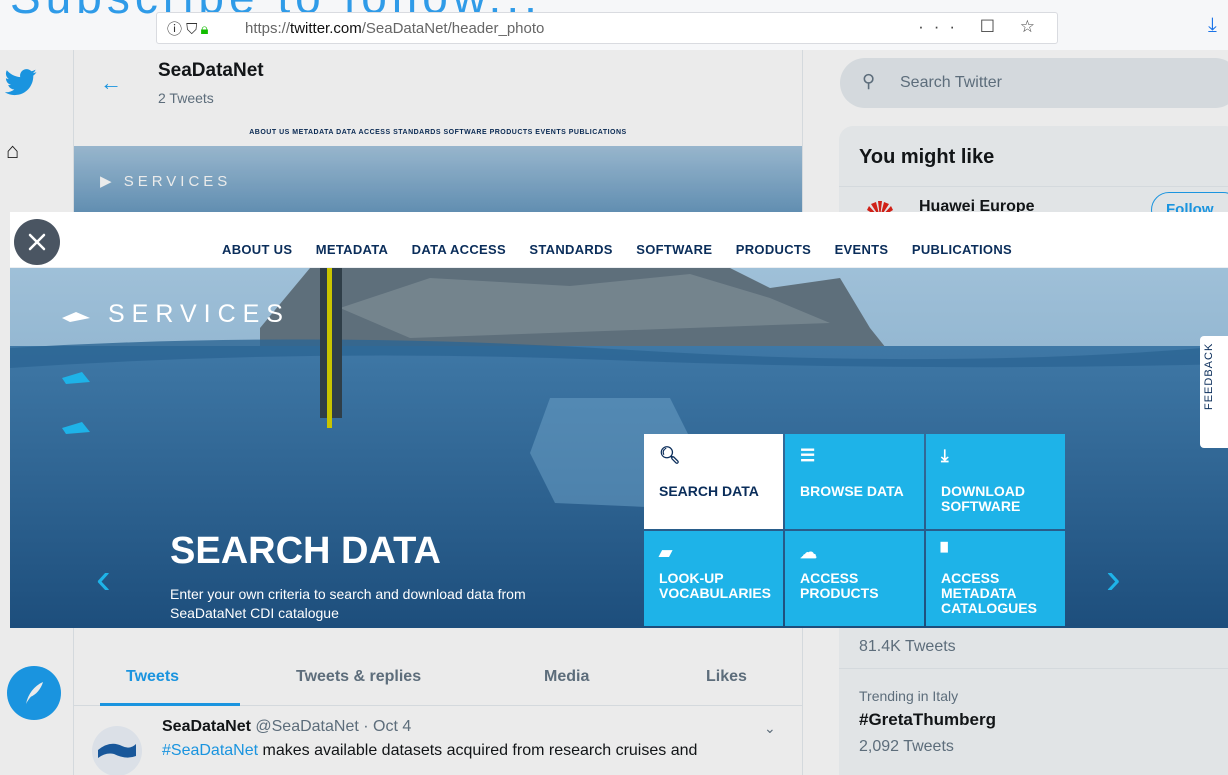 The height and width of the screenshot is (775, 1228). Describe the element at coordinates (989, 593) in the screenshot. I see `tile-label: ACCESS METADATA CATALOGUES` at that location.